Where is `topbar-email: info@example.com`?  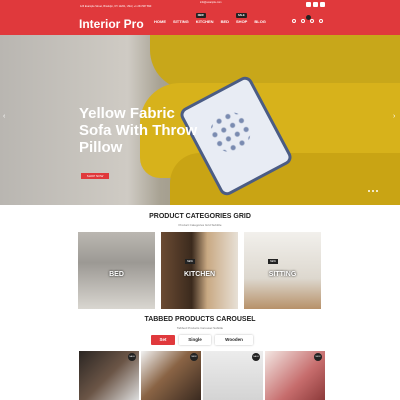
topbar-email: info@example.com is located at coordinates (210, 2).